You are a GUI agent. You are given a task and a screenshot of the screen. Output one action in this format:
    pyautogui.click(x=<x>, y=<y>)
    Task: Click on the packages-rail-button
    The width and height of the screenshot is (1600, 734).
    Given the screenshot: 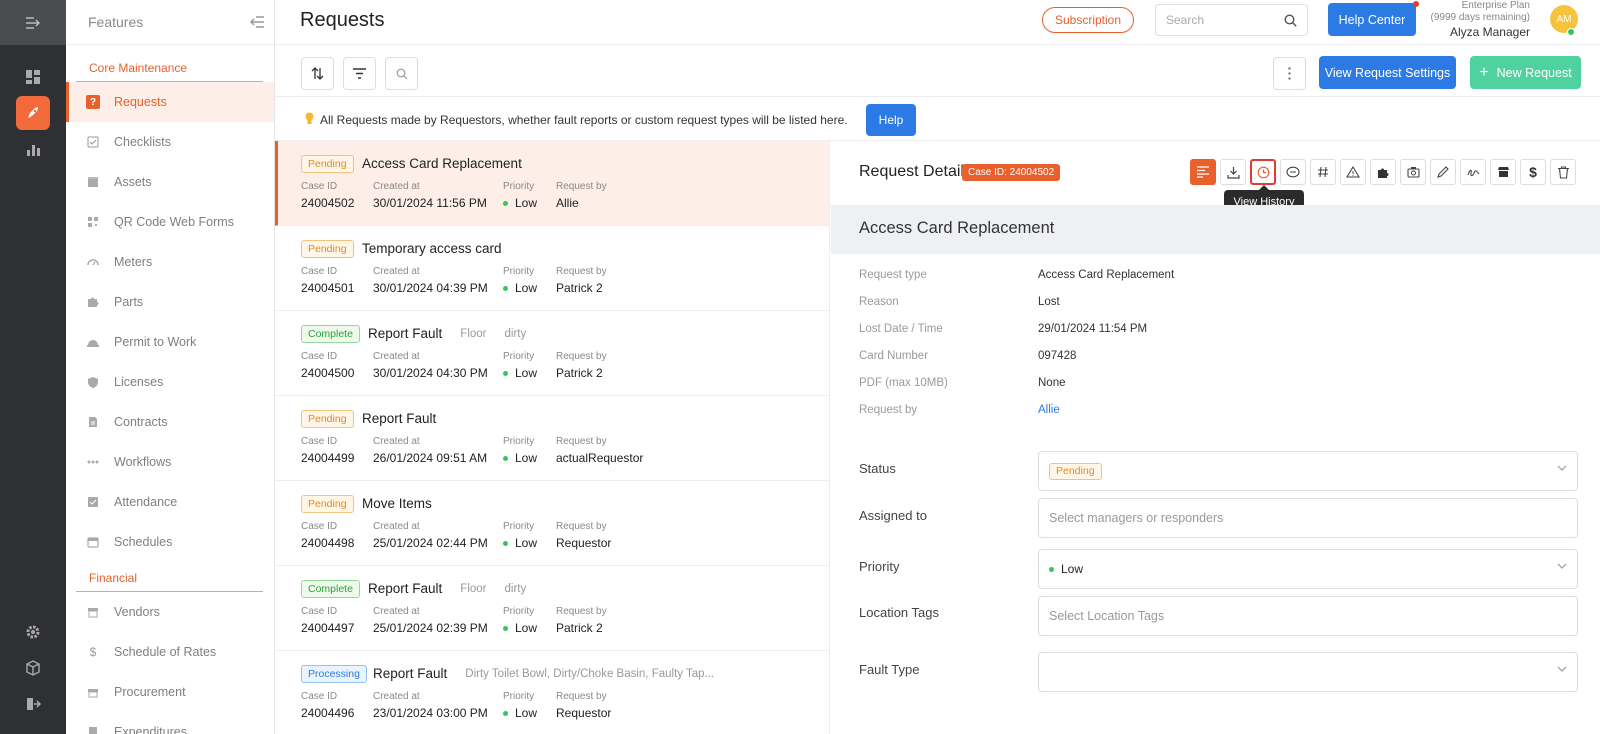 What is the action you would take?
    pyautogui.click(x=33, y=668)
    